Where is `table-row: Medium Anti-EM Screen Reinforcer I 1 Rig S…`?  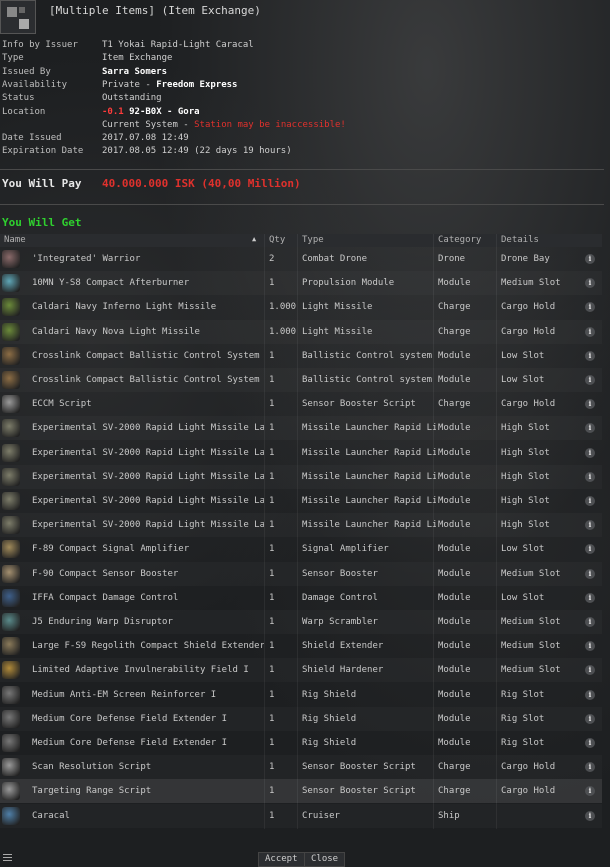
table-row: Medium Anti-EM Screen Reinforcer I 1 Rig S… is located at coordinates (301, 695).